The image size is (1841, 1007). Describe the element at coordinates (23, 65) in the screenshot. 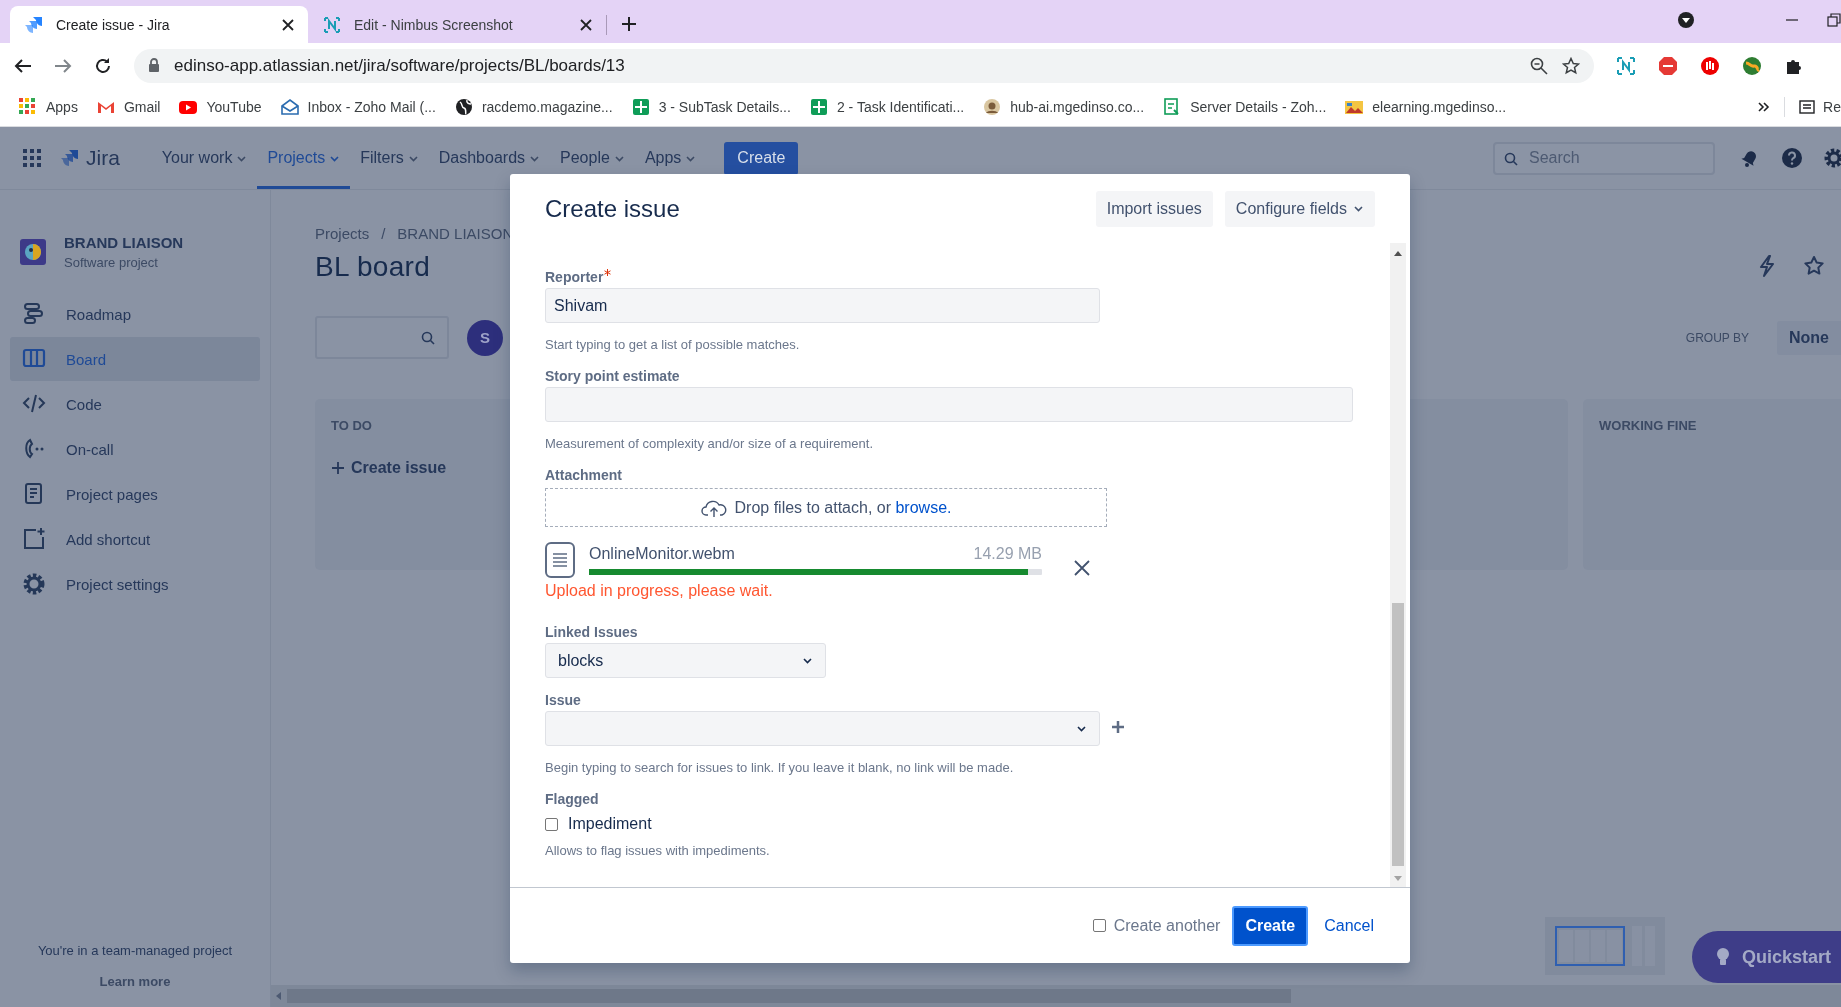

I see `back-icon` at that location.